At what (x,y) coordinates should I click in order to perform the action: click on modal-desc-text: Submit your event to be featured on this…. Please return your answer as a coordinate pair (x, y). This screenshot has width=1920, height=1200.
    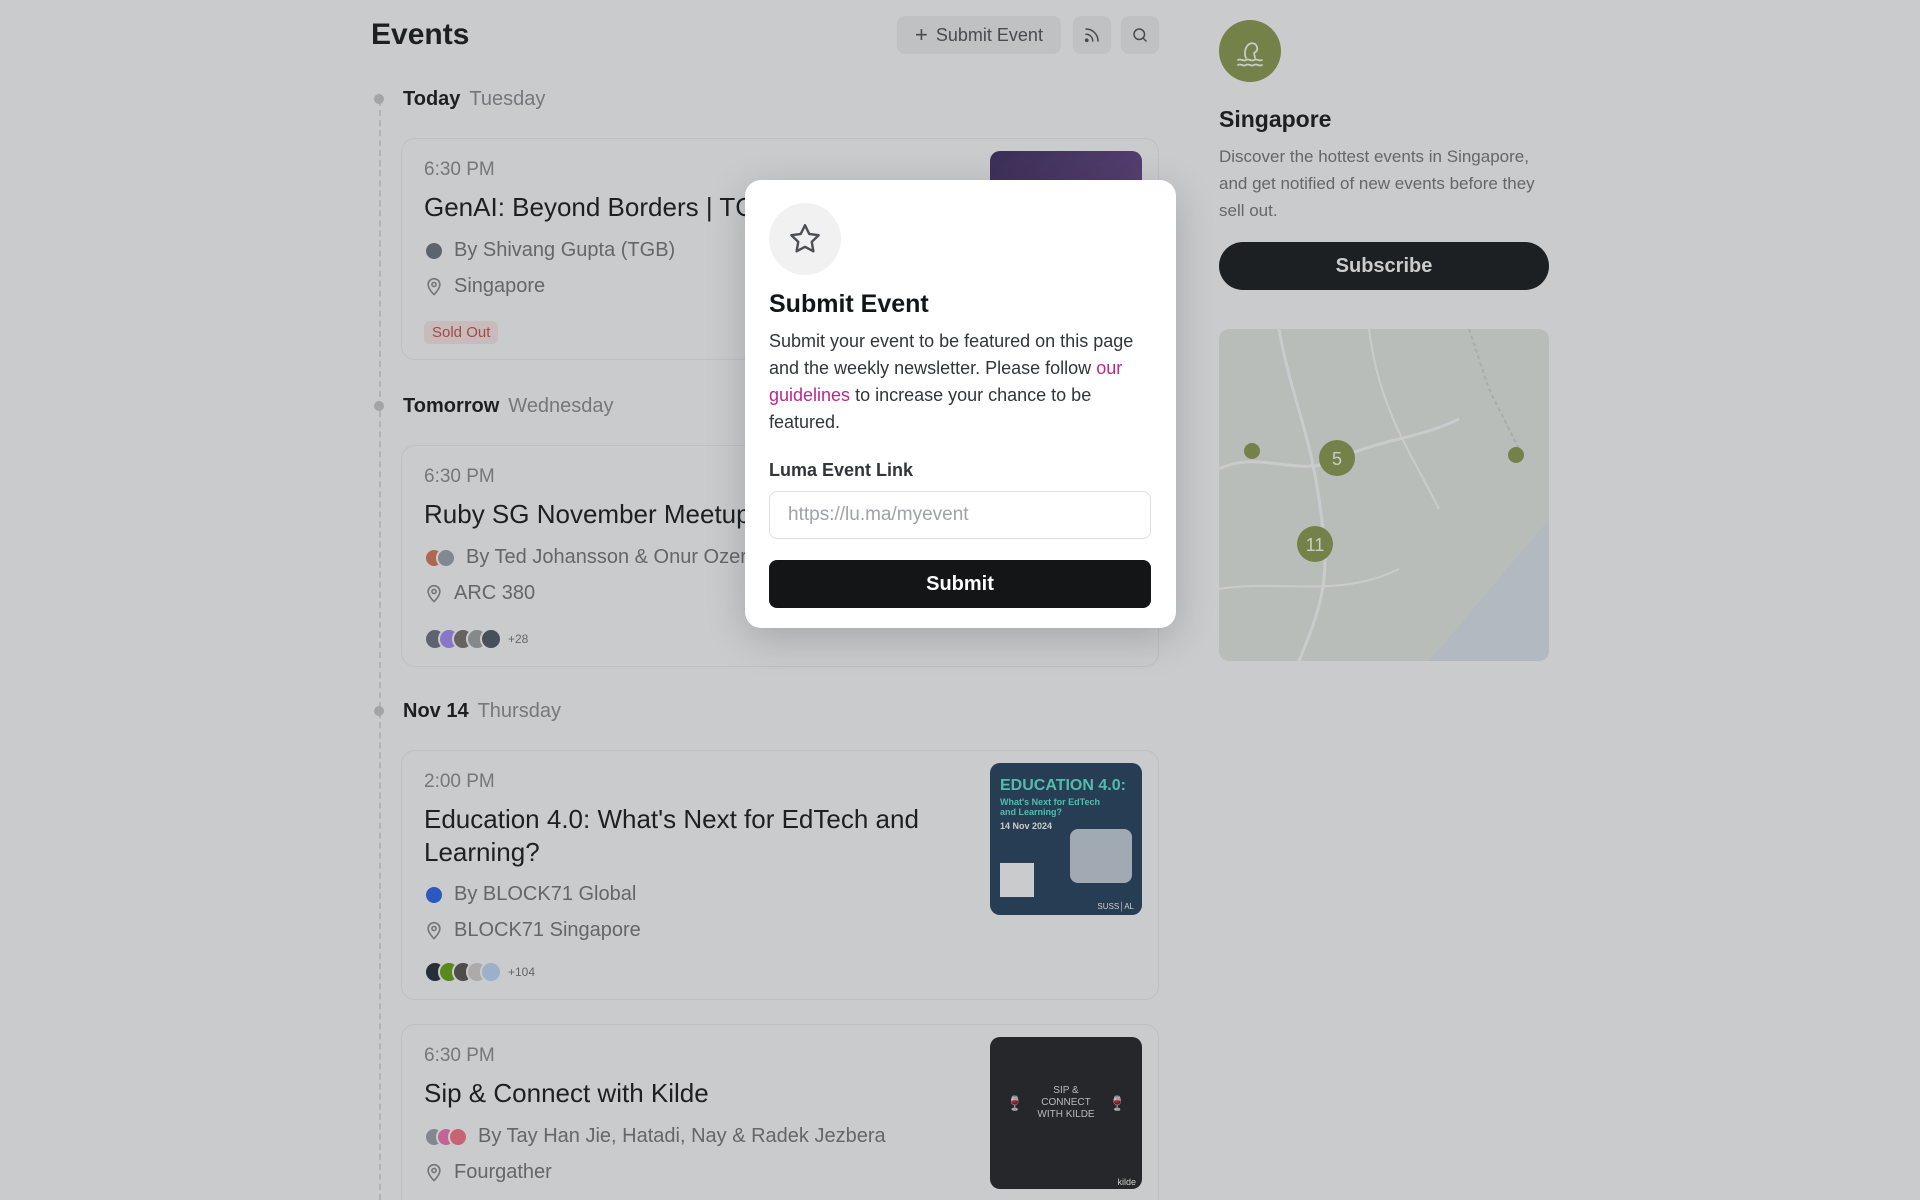
    Looking at the image, I should click on (951, 354).